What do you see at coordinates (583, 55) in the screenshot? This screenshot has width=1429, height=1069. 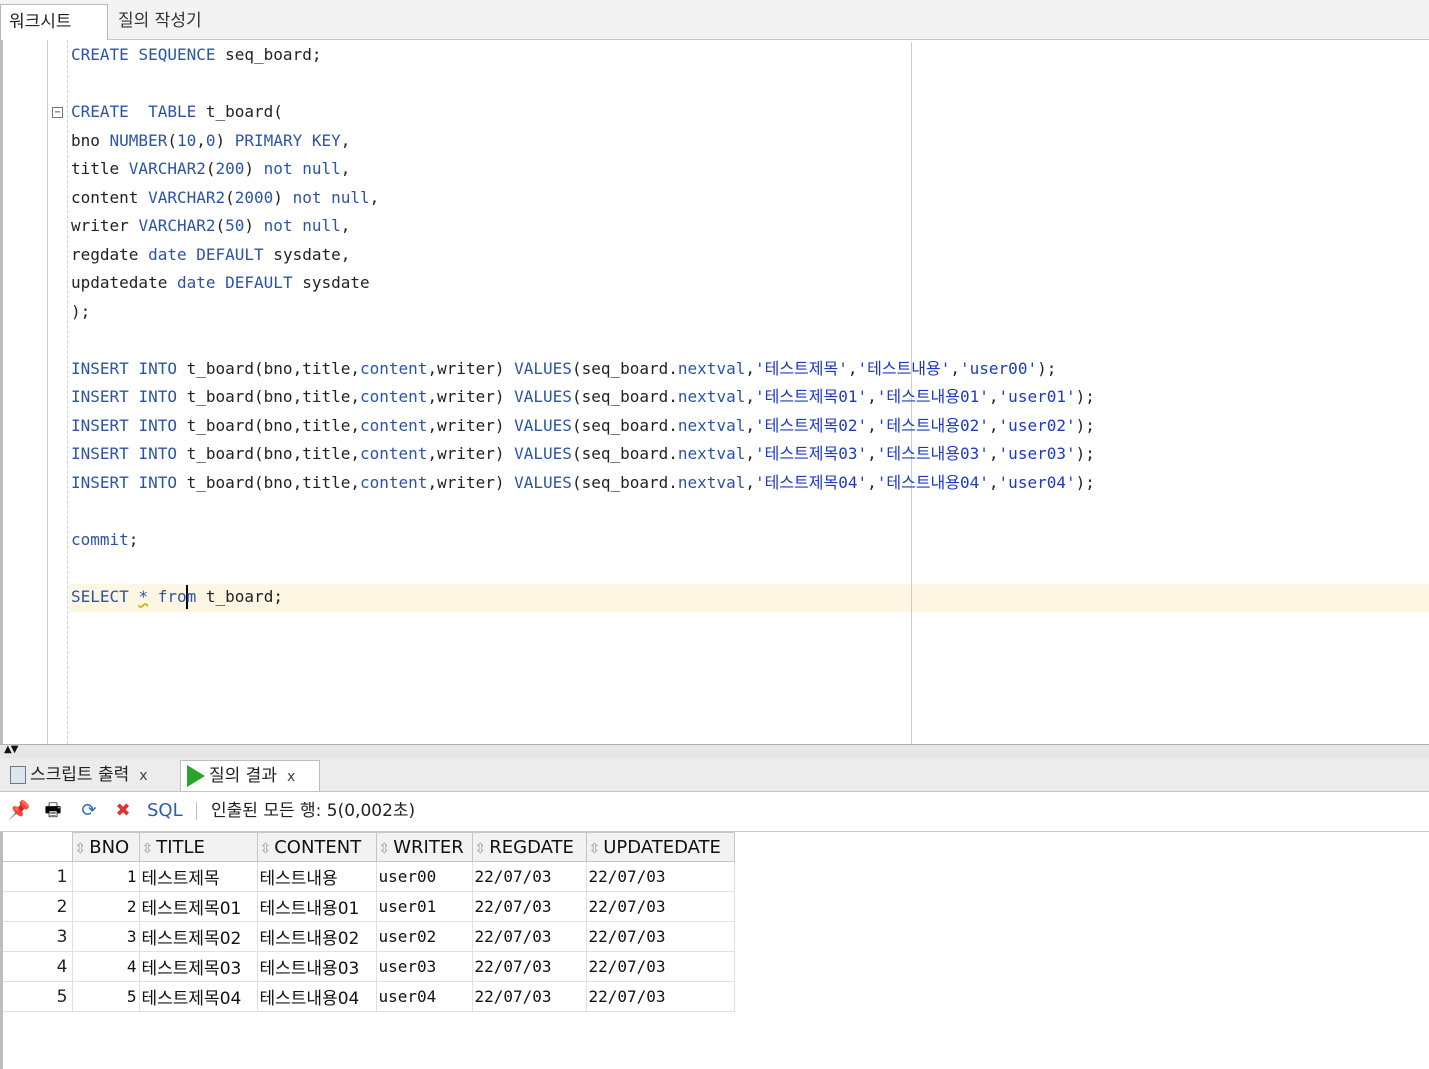 I see `code-line: CREATE SEQUENCE seq_board;` at bounding box center [583, 55].